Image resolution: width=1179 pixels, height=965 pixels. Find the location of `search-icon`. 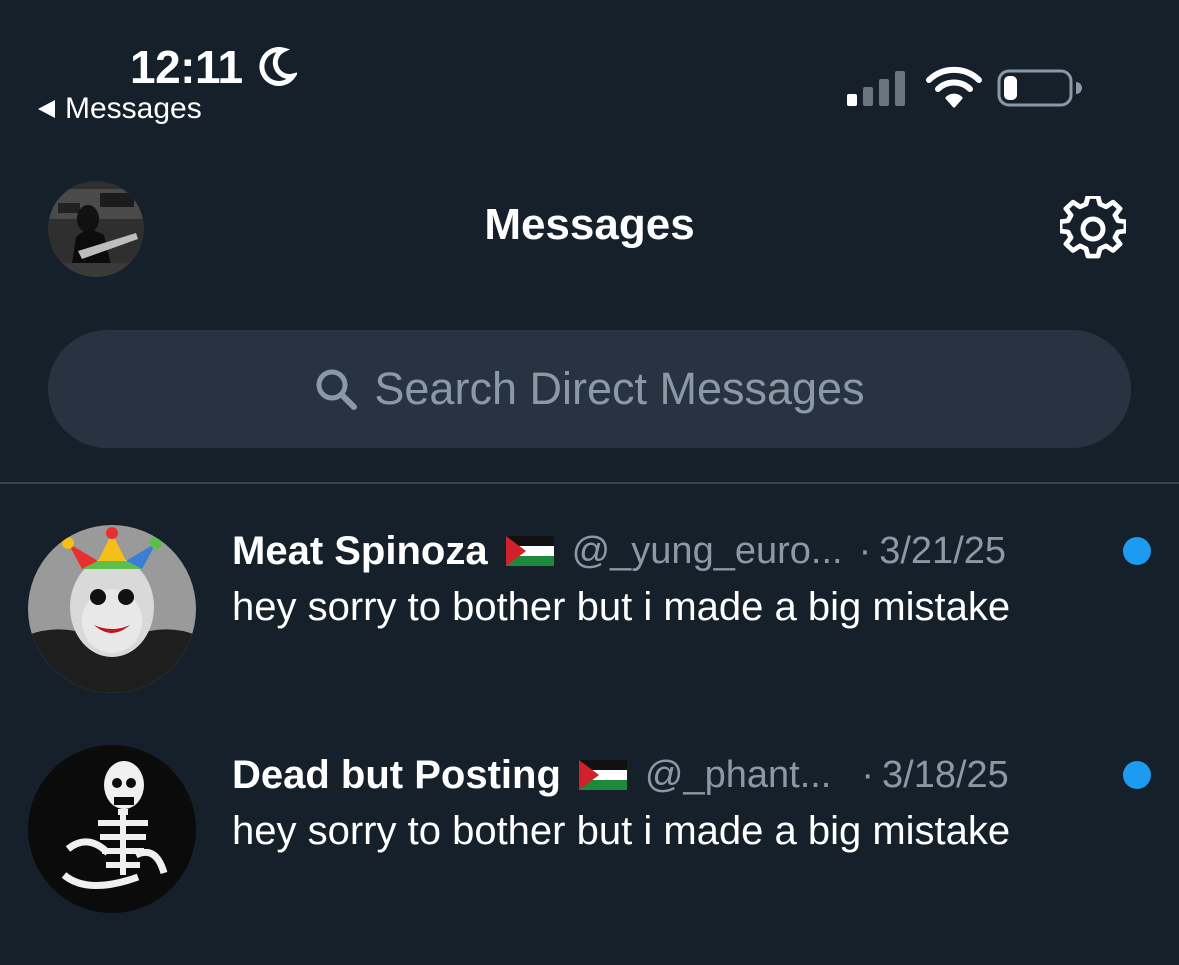

search-icon is located at coordinates (337, 389).